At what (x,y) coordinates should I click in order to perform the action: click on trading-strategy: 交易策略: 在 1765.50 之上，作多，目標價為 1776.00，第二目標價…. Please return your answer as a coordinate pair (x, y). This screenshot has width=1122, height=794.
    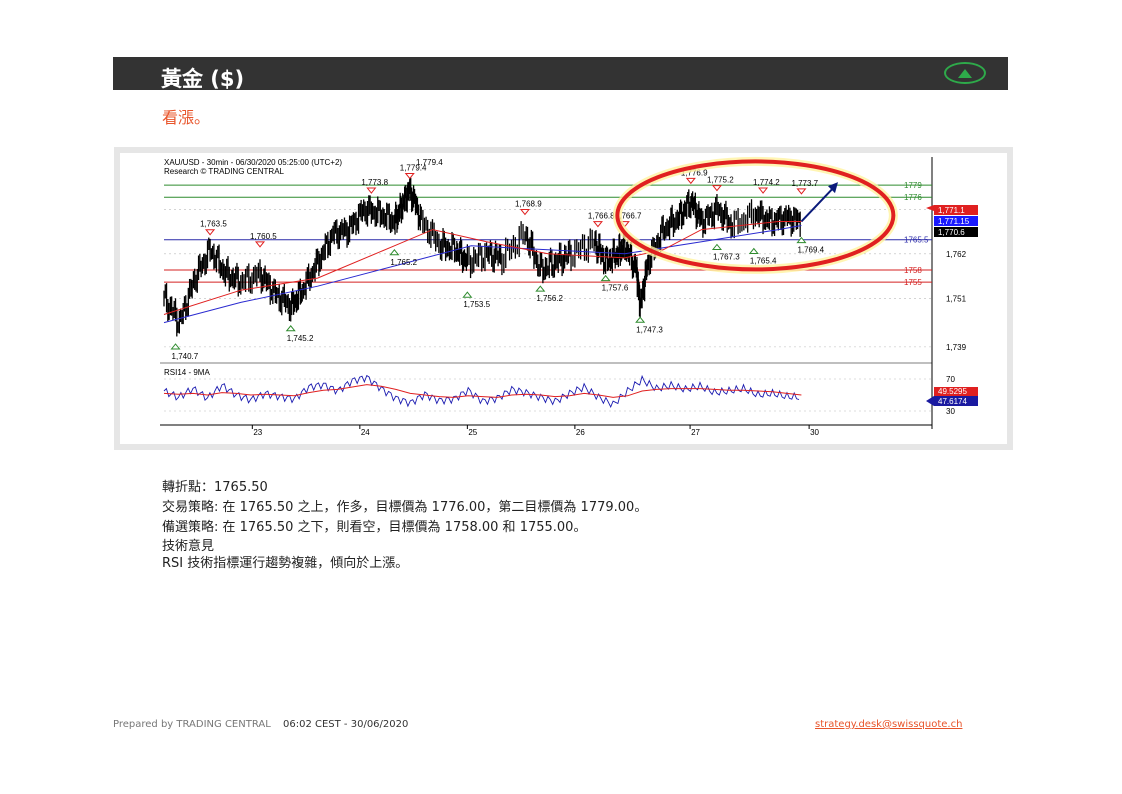
    Looking at the image, I should click on (405, 507).